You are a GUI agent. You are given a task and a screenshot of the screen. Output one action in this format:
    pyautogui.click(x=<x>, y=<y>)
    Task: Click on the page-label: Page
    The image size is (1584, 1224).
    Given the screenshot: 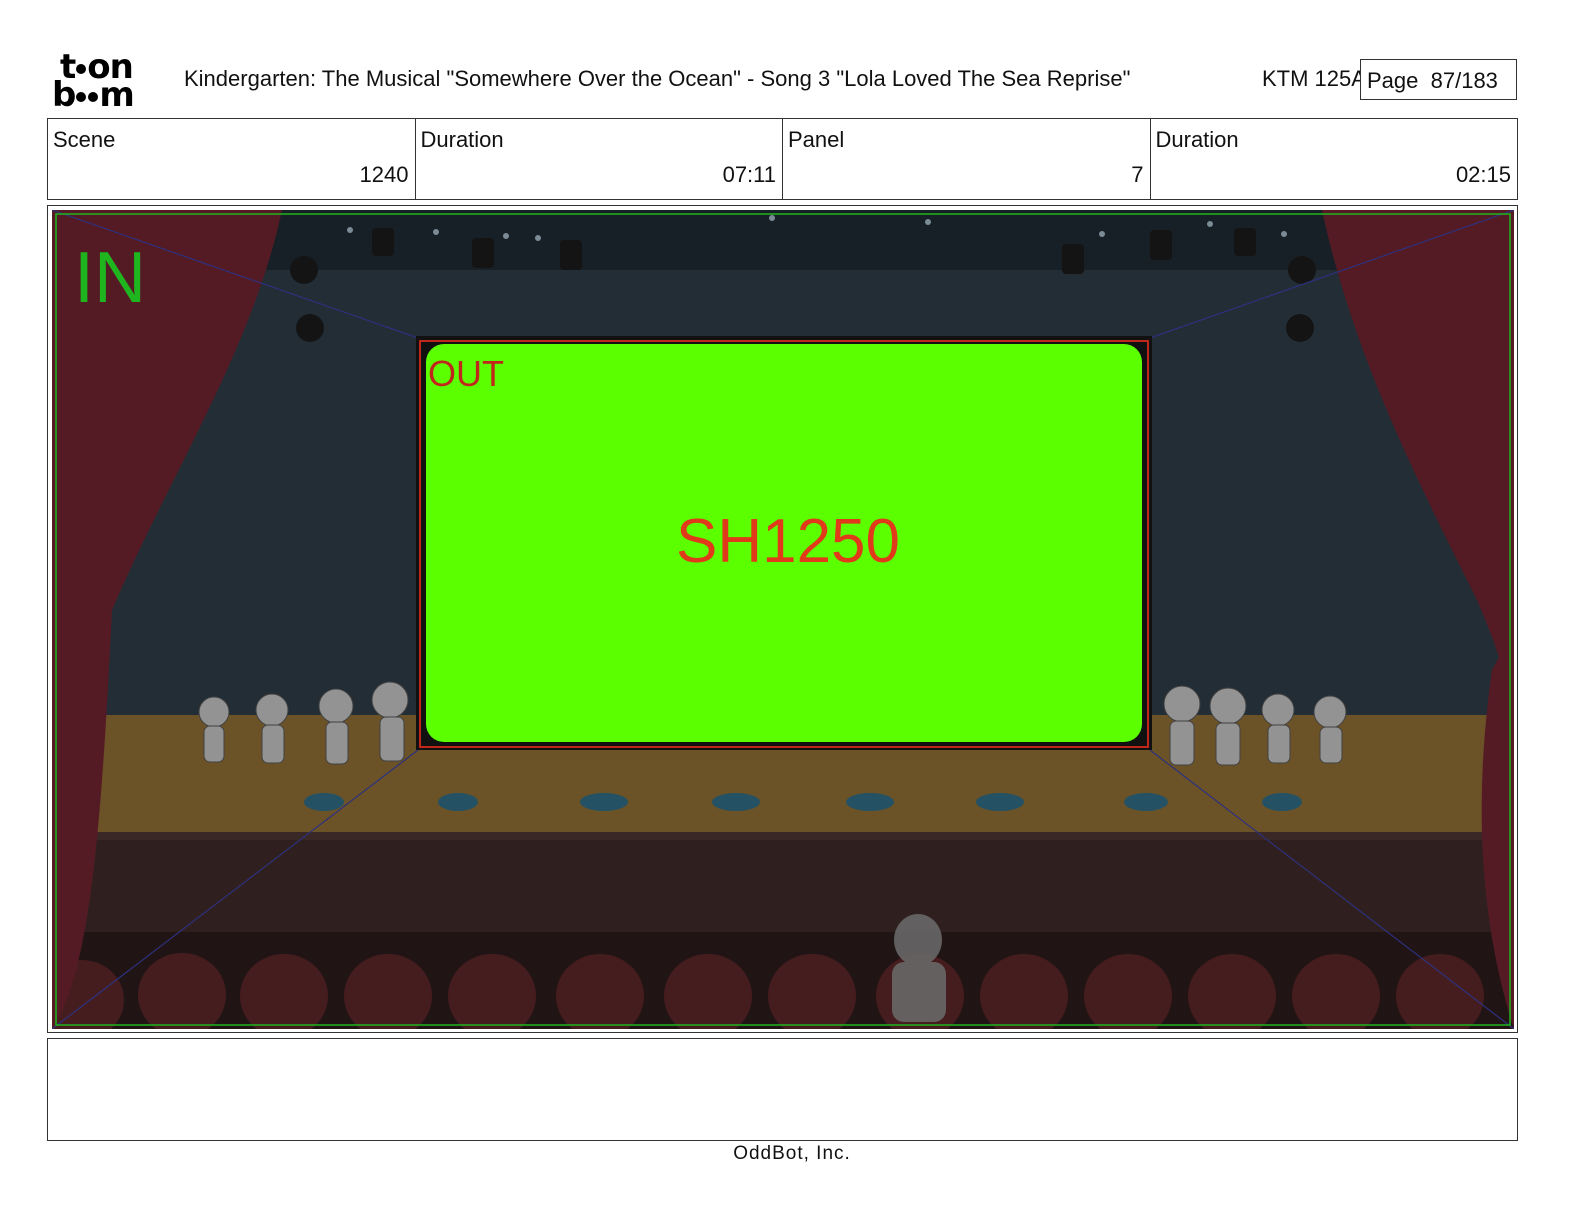 What is the action you would take?
    pyautogui.click(x=1393, y=80)
    